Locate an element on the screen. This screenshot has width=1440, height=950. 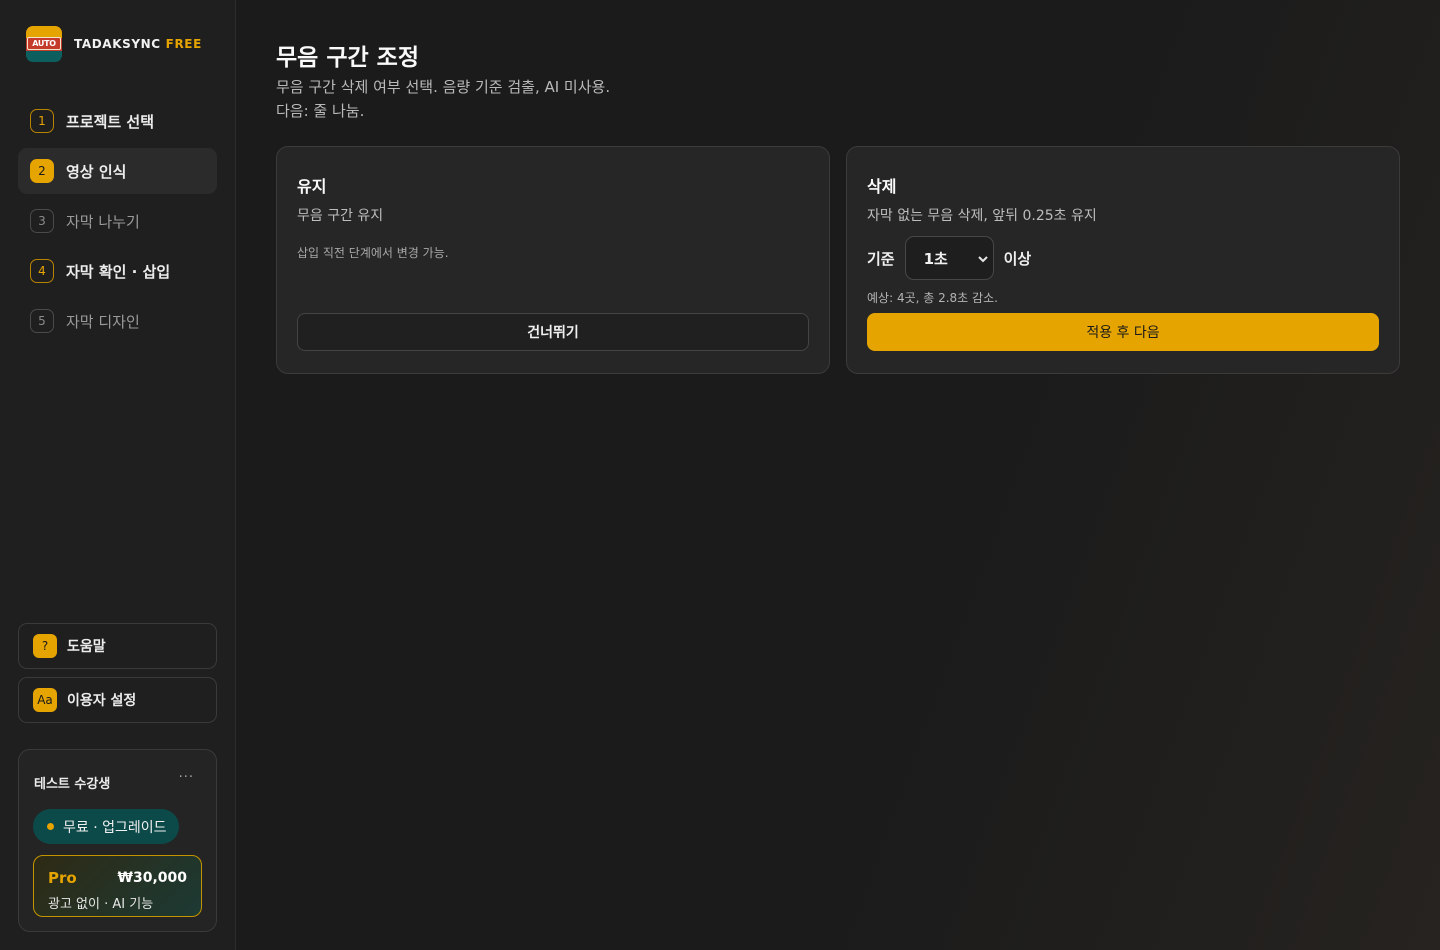
font-settings-icon: Aa is located at coordinates (45, 700).